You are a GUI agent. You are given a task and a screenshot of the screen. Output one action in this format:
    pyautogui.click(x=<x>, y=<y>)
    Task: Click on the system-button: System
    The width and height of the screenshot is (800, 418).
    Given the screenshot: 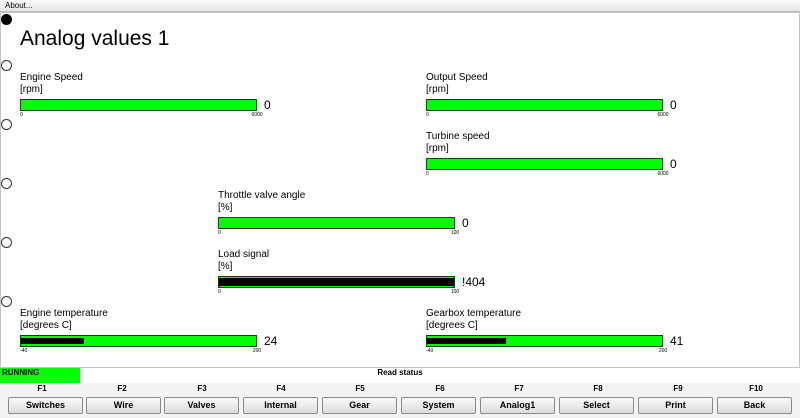 What is the action you would take?
    pyautogui.click(x=438, y=405)
    